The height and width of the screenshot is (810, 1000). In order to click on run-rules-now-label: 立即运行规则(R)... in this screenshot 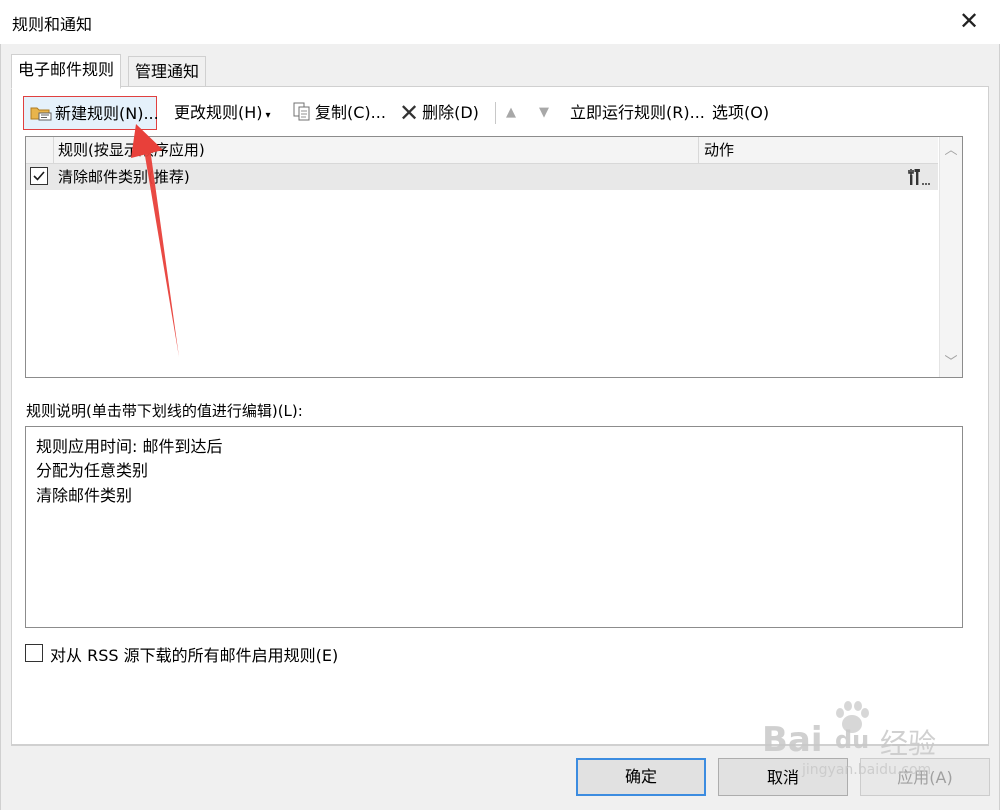, I will do `click(637, 112)`.